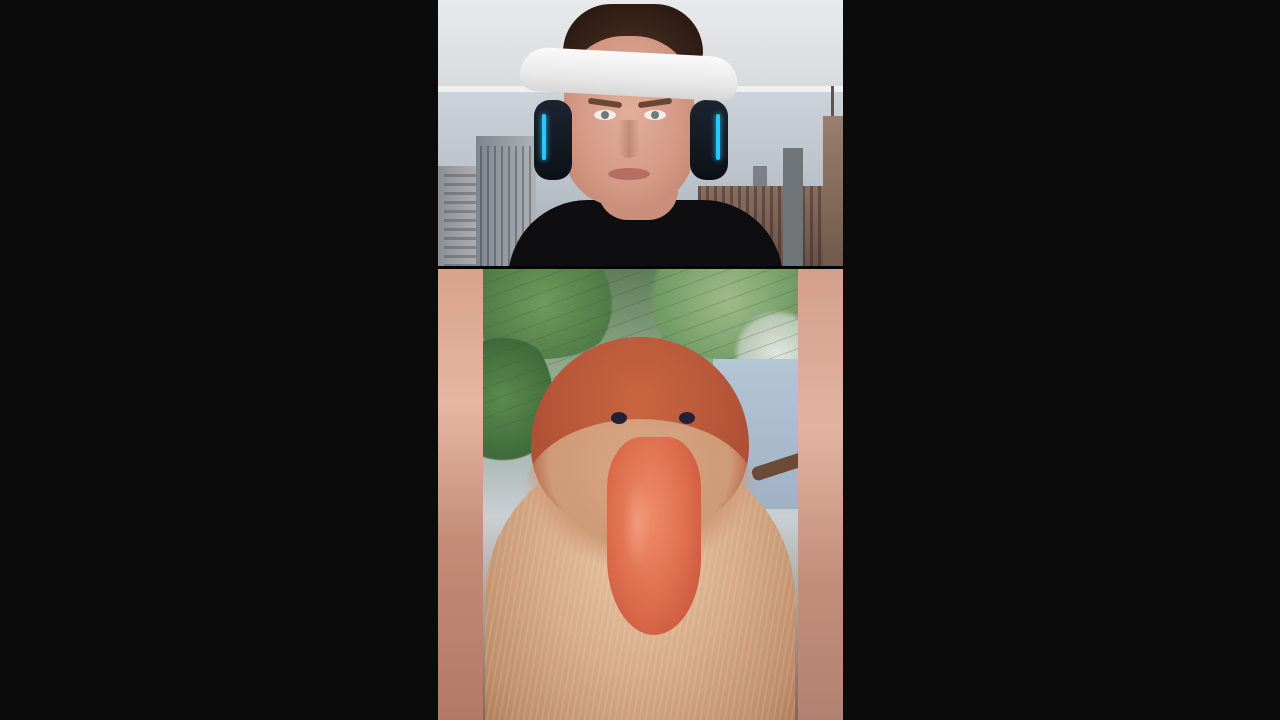  Describe the element at coordinates (629, 174) in the screenshot. I see `person-mouth` at that location.